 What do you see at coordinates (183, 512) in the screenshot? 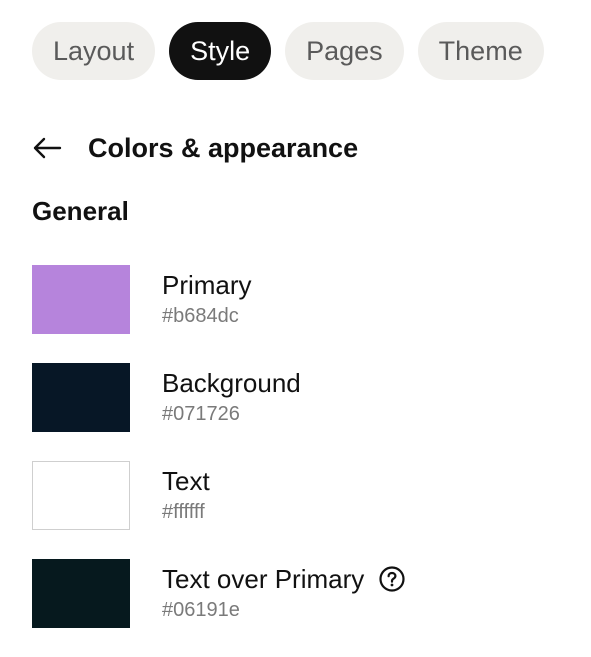
I see `color-hex: #ffffff` at bounding box center [183, 512].